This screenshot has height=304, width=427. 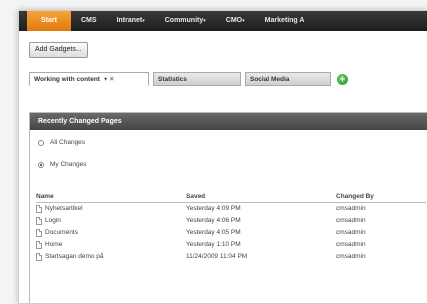 I want to click on nav-item-start: Start, so click(x=49, y=21).